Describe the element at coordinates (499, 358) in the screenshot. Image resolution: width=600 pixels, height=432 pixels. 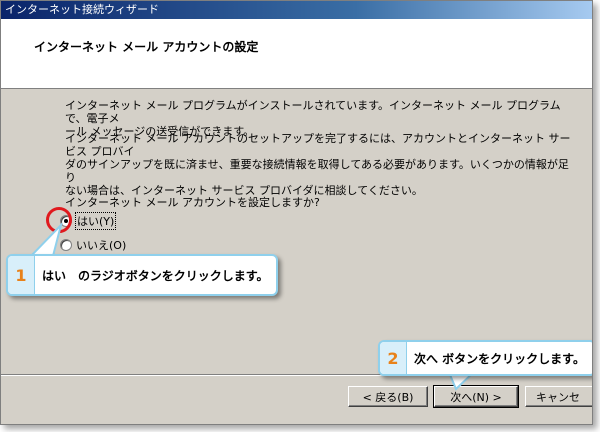
I see `callout-2-text: 次へ ボタンをクリックします。` at that location.